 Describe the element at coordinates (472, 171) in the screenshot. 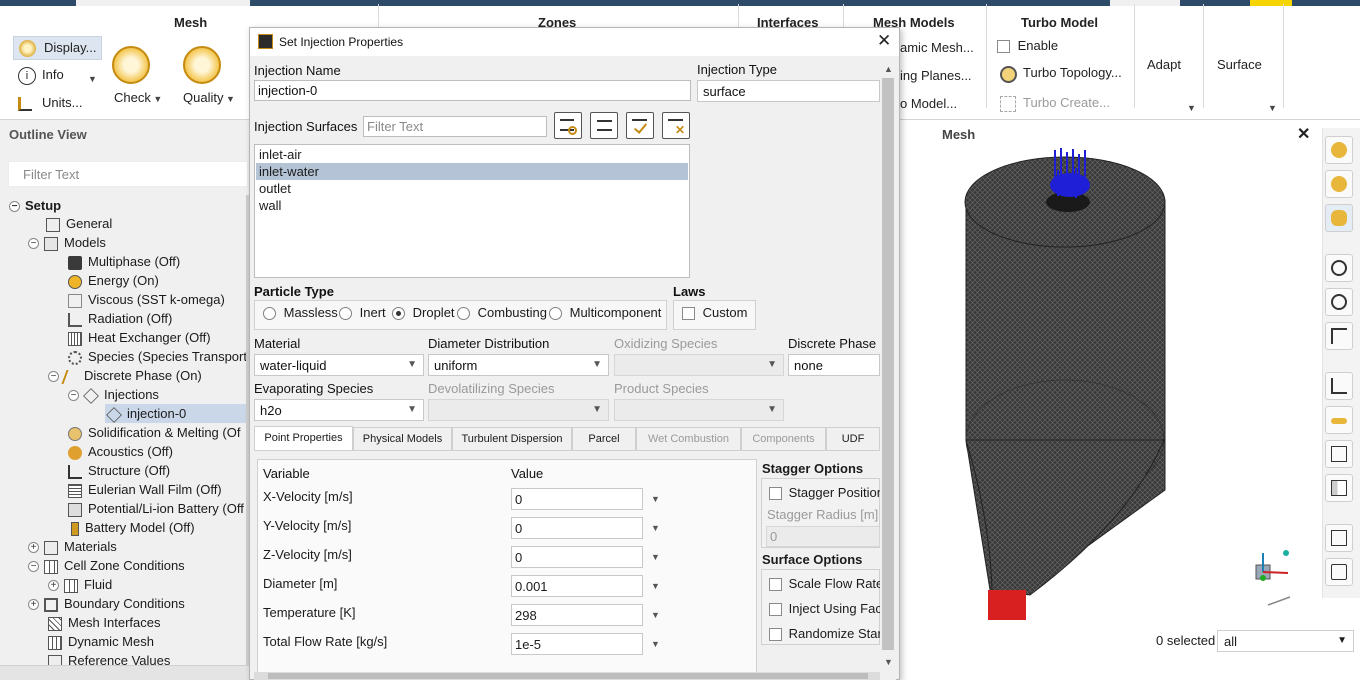

I see `surface-list-item-selected: inlet-water` at that location.